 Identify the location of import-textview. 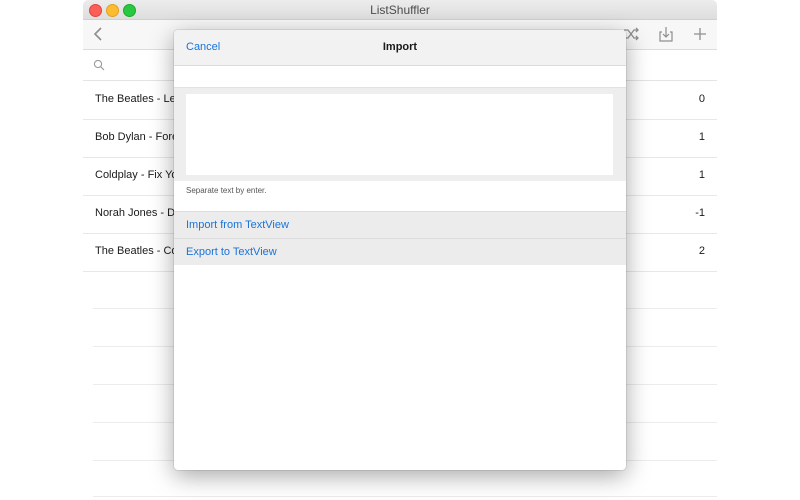
(399, 134).